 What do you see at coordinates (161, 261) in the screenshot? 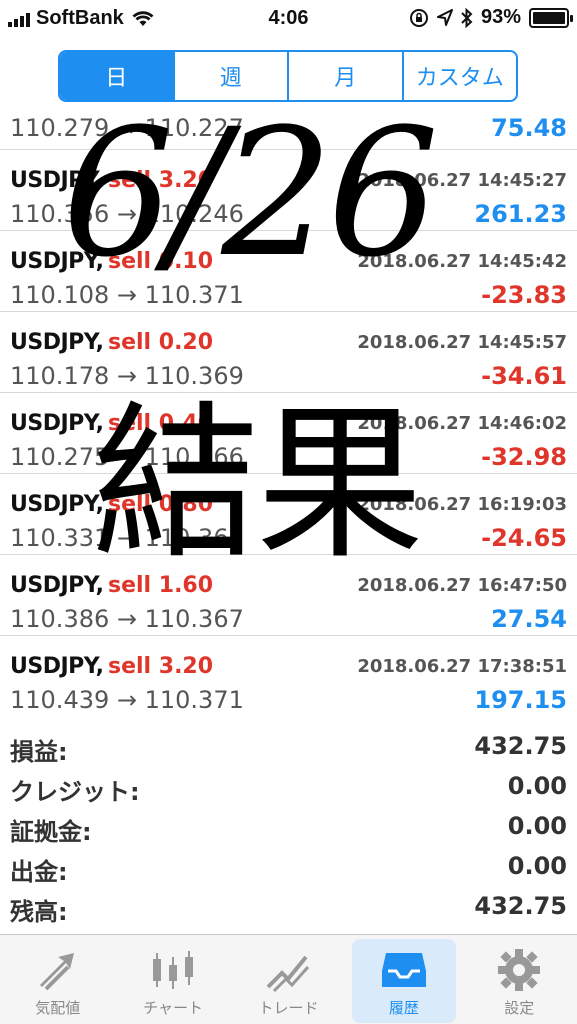
I see `trade-side: sell 0.10` at bounding box center [161, 261].